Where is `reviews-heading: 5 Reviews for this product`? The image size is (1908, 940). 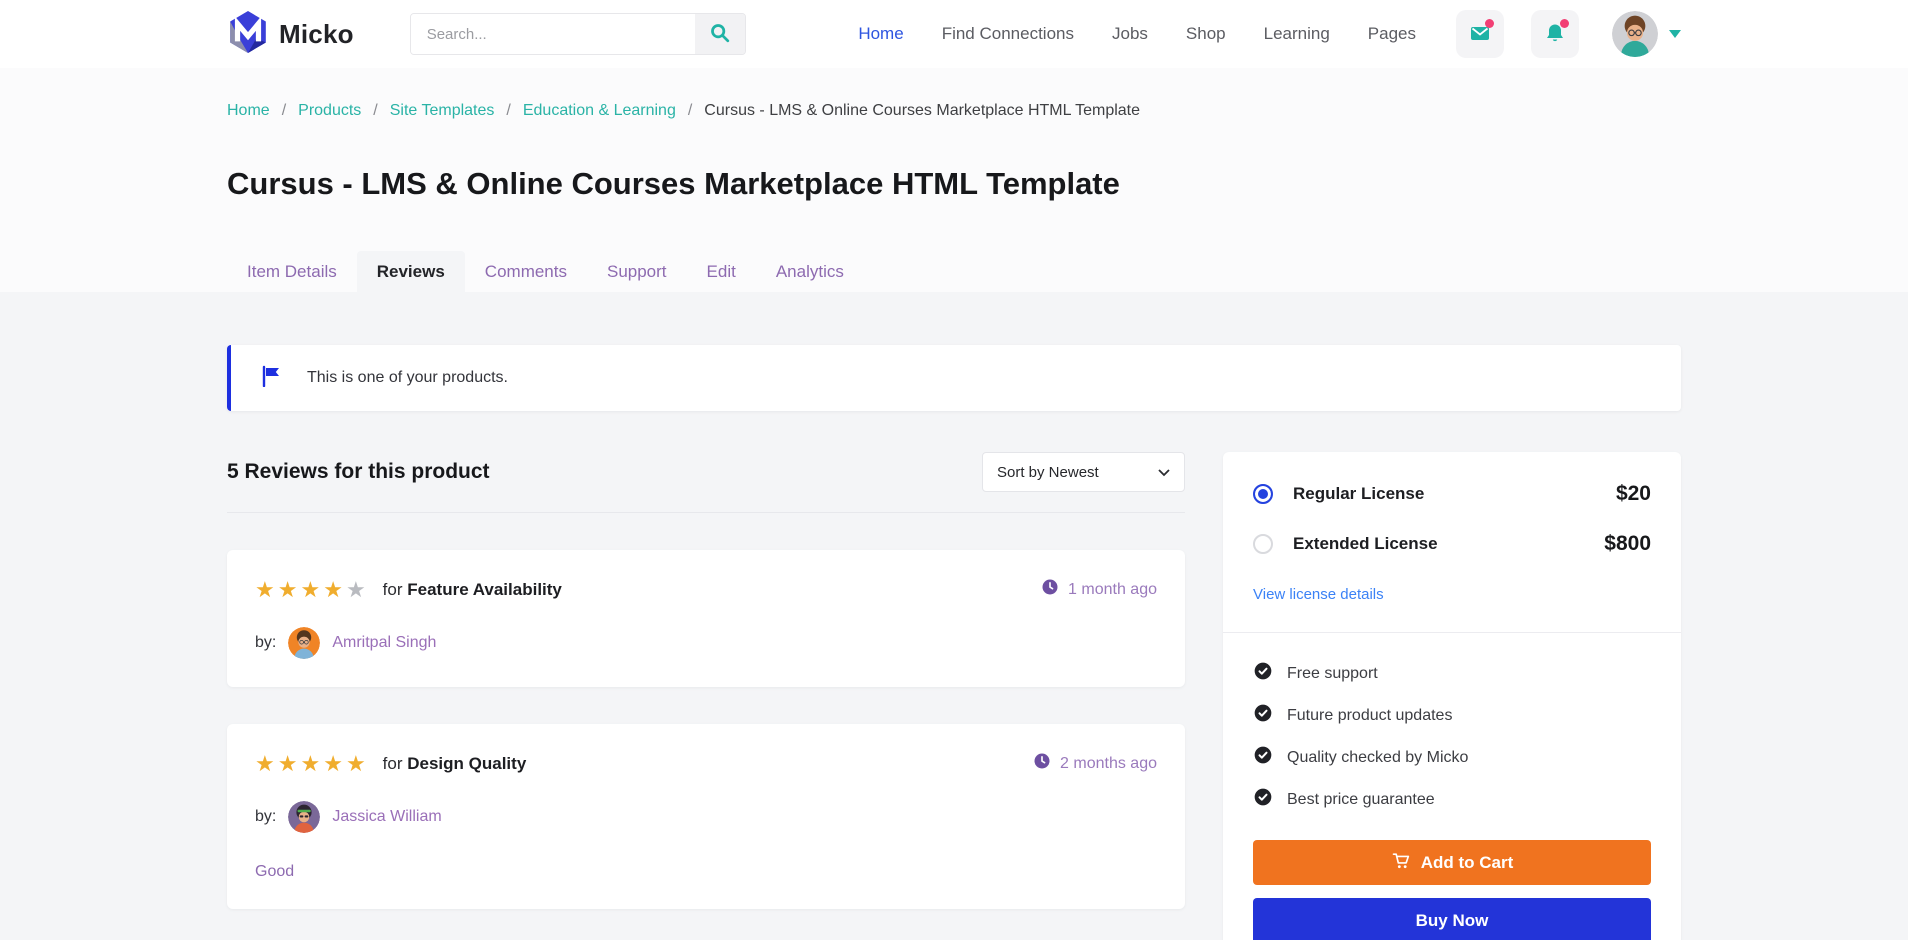 reviews-heading: 5 Reviews for this product is located at coordinates (358, 471).